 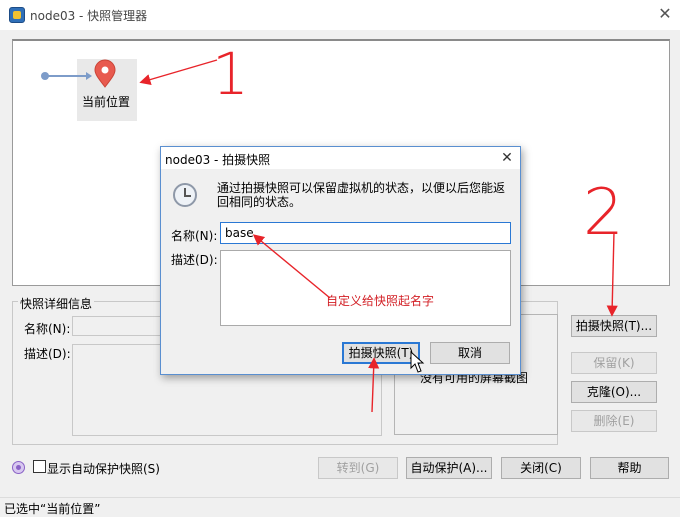 What do you see at coordinates (230, 74) in the screenshot?
I see `annotation-number-1: 1` at bounding box center [230, 74].